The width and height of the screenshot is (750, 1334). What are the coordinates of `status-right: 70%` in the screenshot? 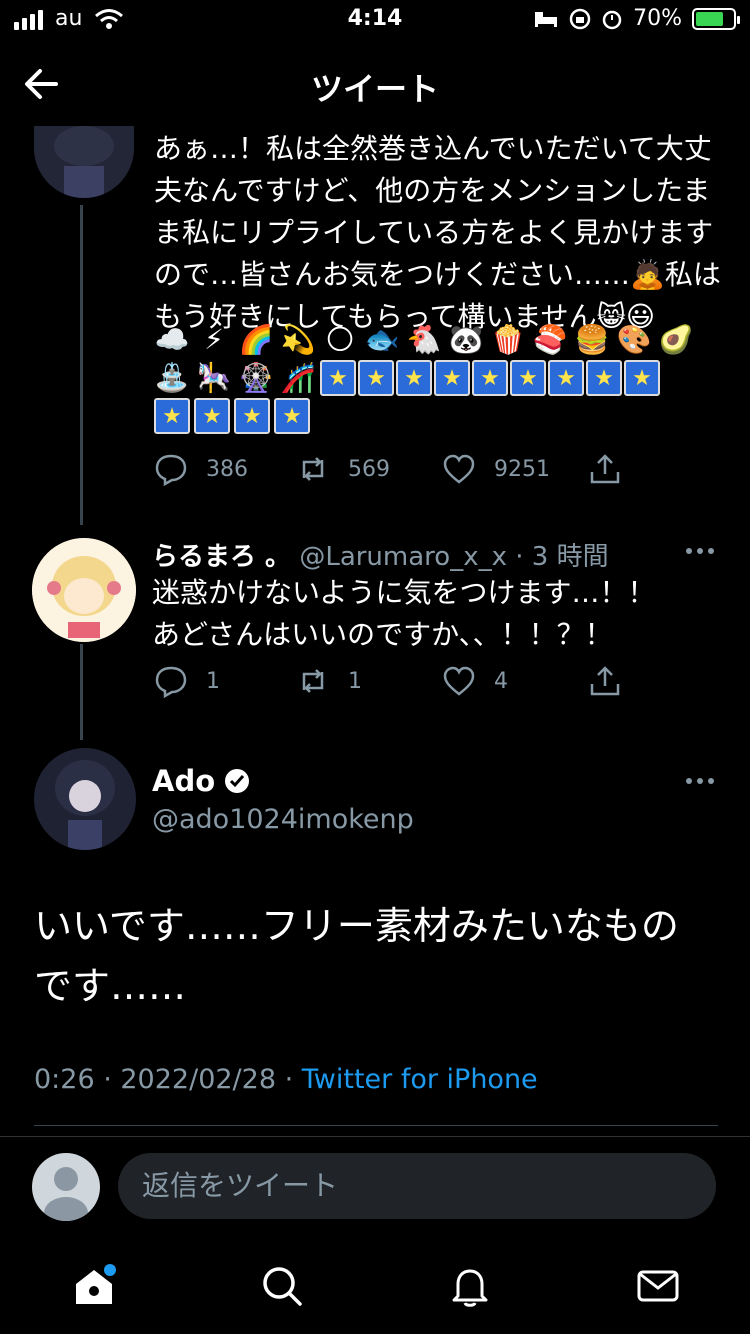 It's located at (636, 18).